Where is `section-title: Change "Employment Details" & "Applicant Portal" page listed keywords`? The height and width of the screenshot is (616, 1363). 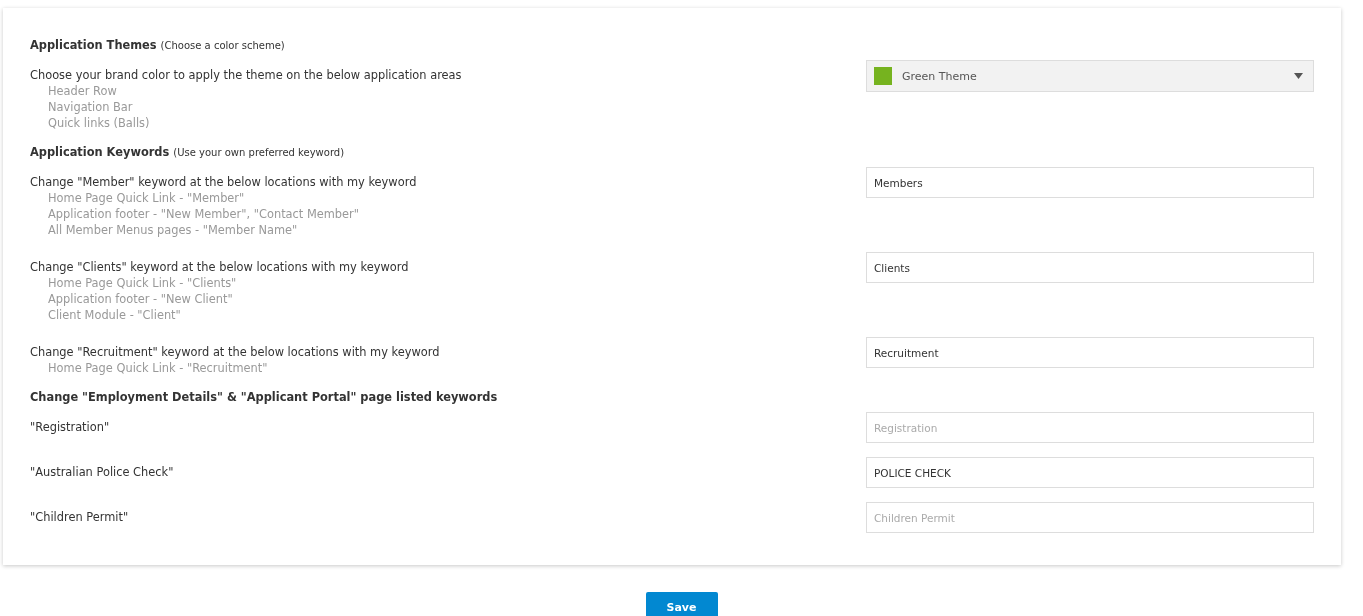
section-title: Change "Employment Details" & "Applicant Portal" page listed keywords is located at coordinates (264, 397).